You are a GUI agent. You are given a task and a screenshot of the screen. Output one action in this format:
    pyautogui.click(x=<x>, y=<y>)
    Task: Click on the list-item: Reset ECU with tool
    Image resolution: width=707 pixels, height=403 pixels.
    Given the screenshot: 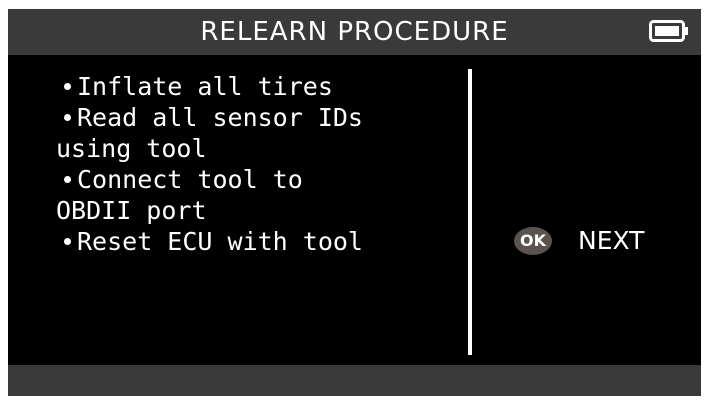 What is the action you would take?
    pyautogui.click(x=256, y=241)
    